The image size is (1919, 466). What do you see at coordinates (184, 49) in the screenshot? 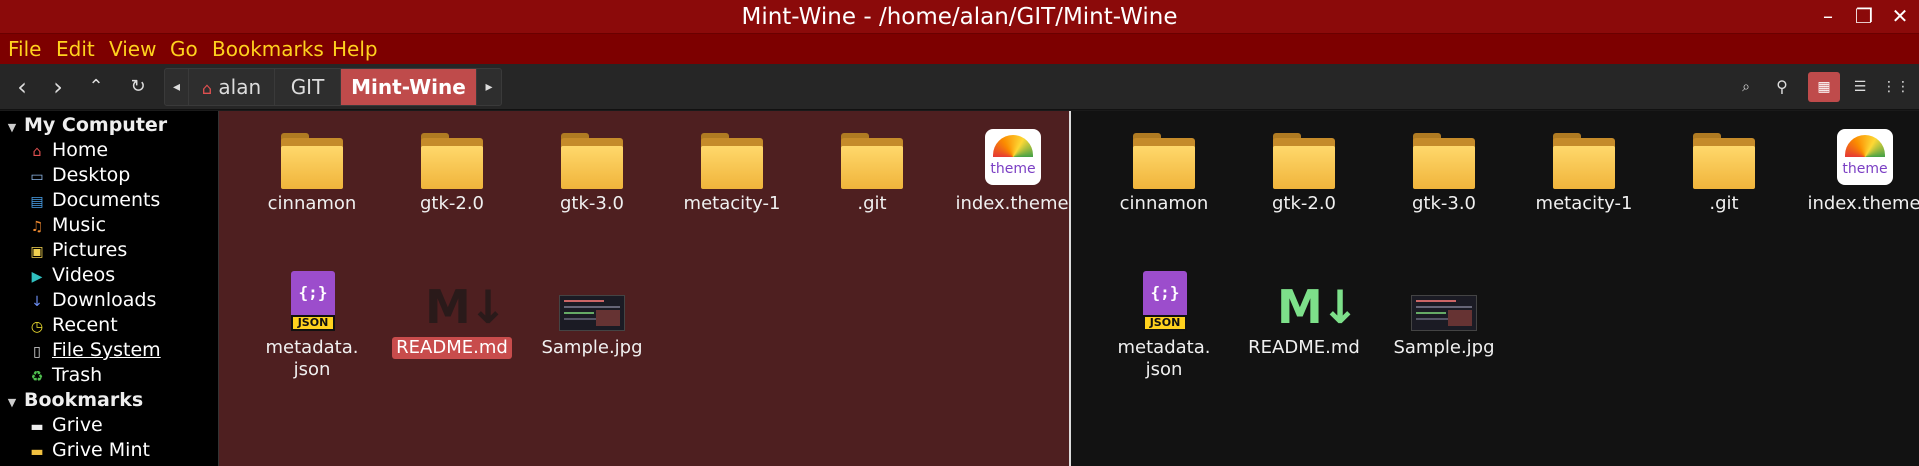
I see `menu-go: Go` at bounding box center [184, 49].